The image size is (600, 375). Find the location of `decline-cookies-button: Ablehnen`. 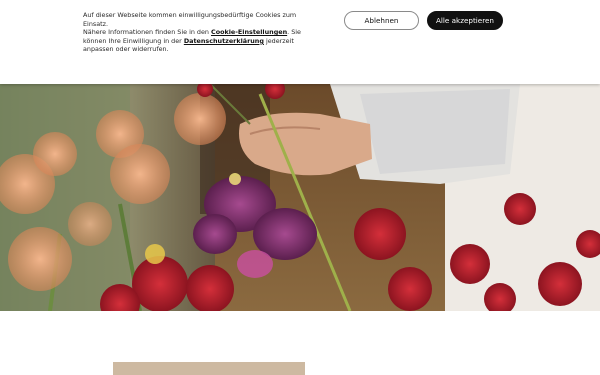

decline-cookies-button: Ablehnen is located at coordinates (381, 20).